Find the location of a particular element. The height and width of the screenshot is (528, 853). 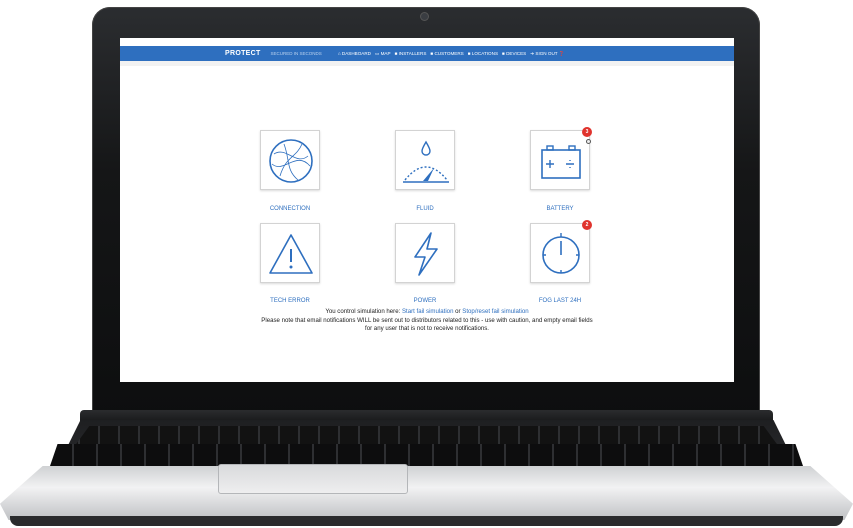

mouse-cursor-icon is located at coordinates (588, 141).